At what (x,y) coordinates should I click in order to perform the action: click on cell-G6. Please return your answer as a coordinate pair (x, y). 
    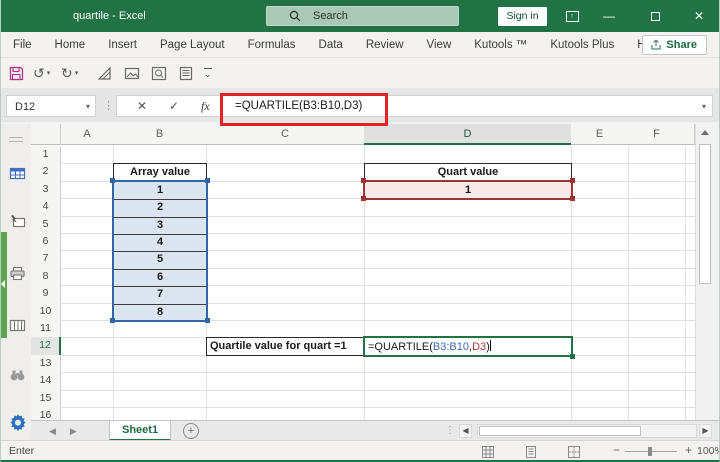
    Looking at the image, I should click on (690, 242).